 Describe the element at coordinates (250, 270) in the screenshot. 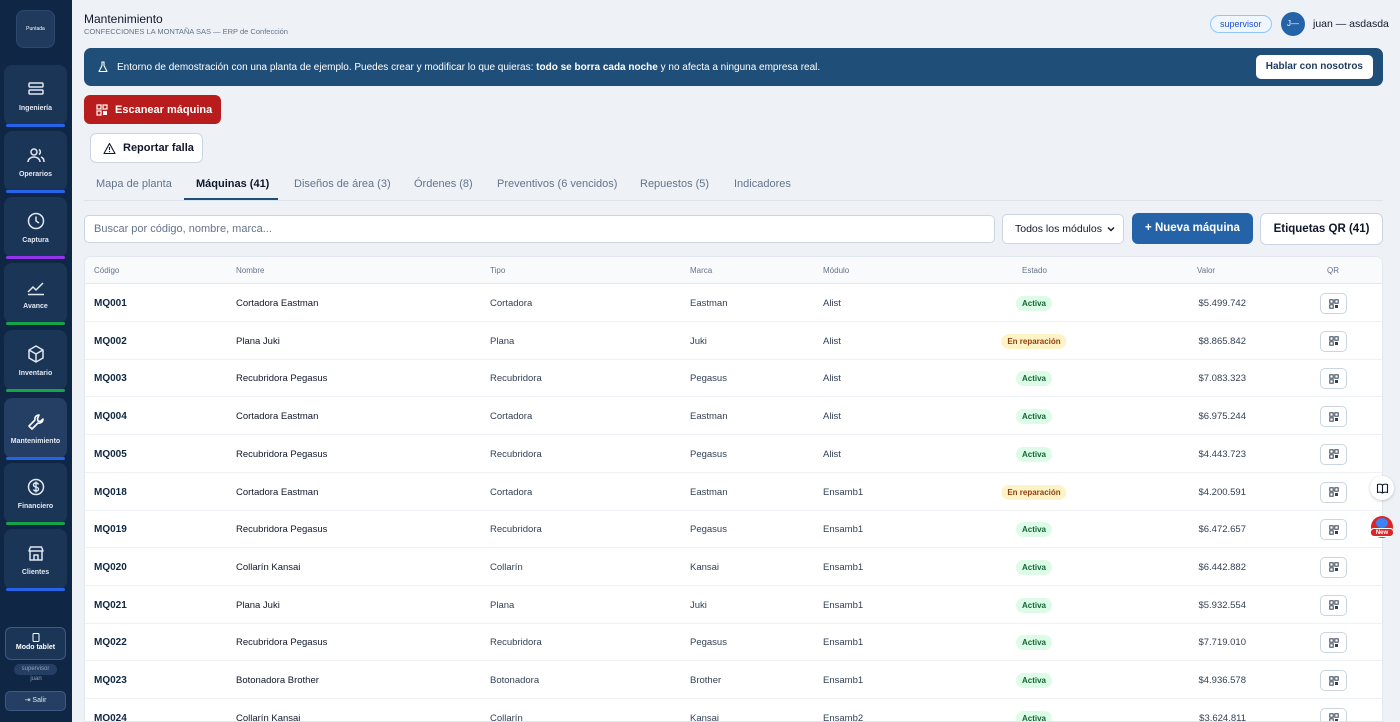

I see `column-header-name: Nombre` at that location.